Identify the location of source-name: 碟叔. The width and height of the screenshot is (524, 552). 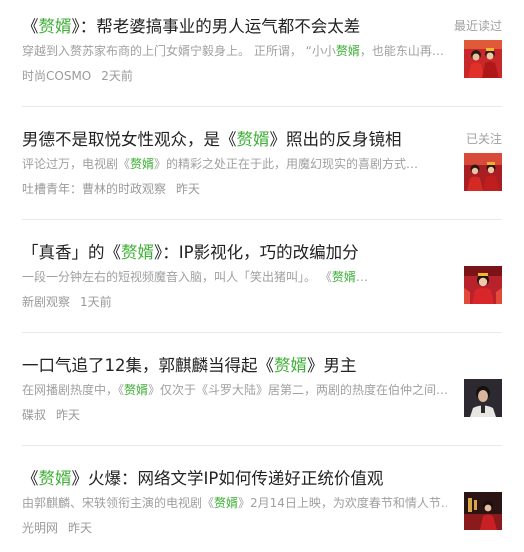
(34, 415).